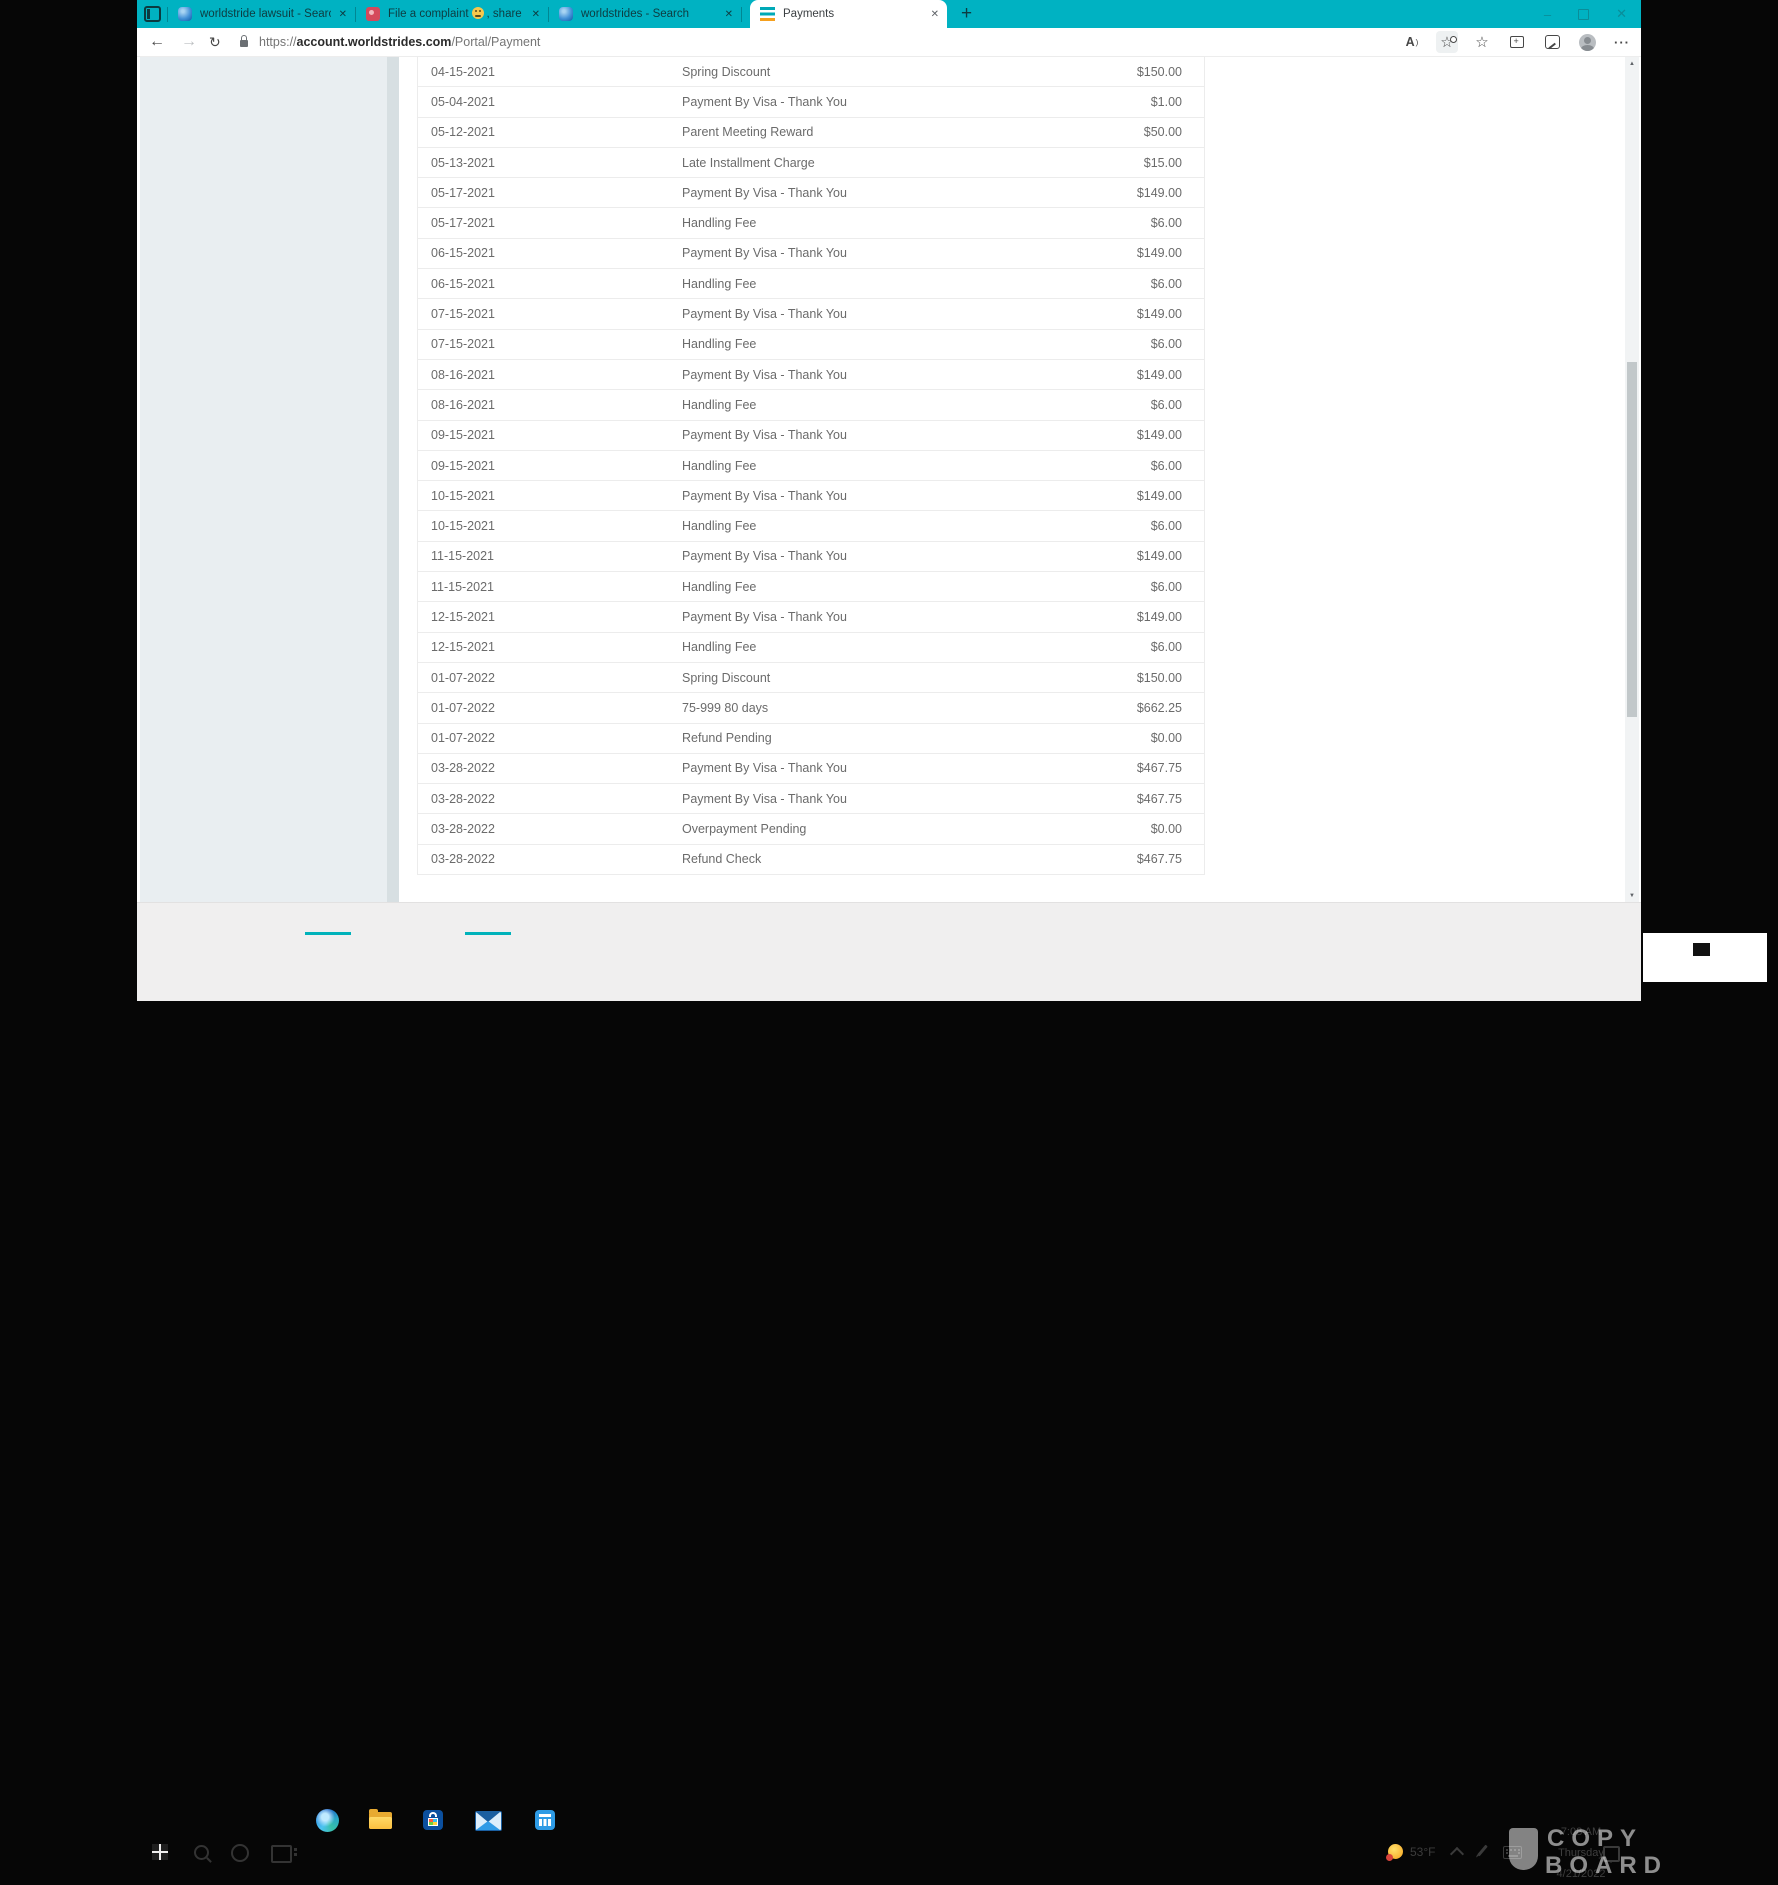 The width and height of the screenshot is (1778, 1885). I want to click on taskbar-app-icon, so click(545, 1820).